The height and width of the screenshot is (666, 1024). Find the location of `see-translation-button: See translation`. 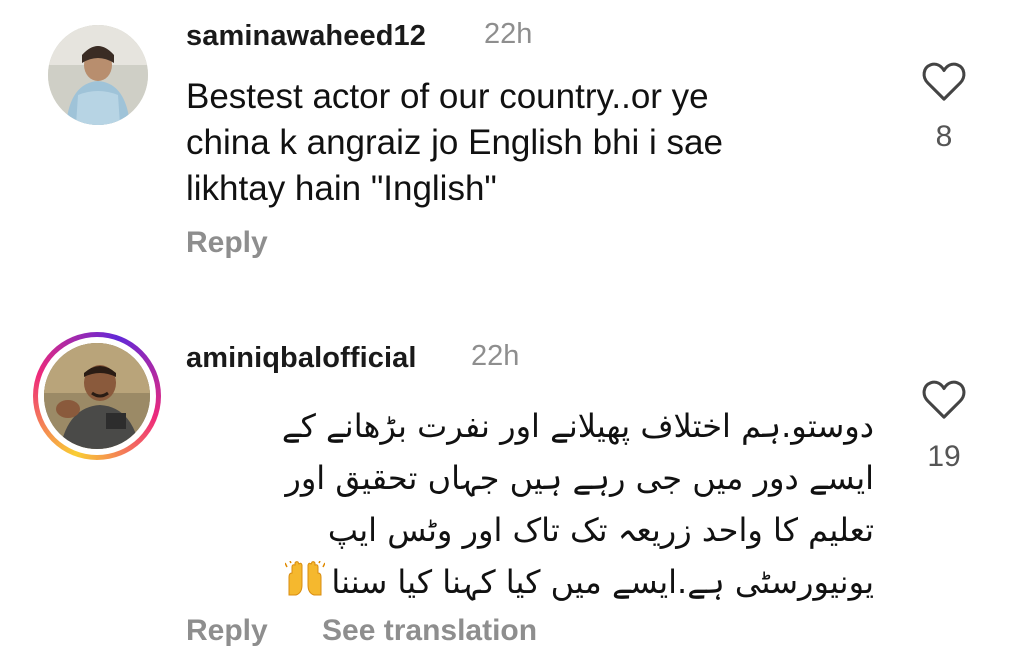

see-translation-button: See translation is located at coordinates (429, 631).